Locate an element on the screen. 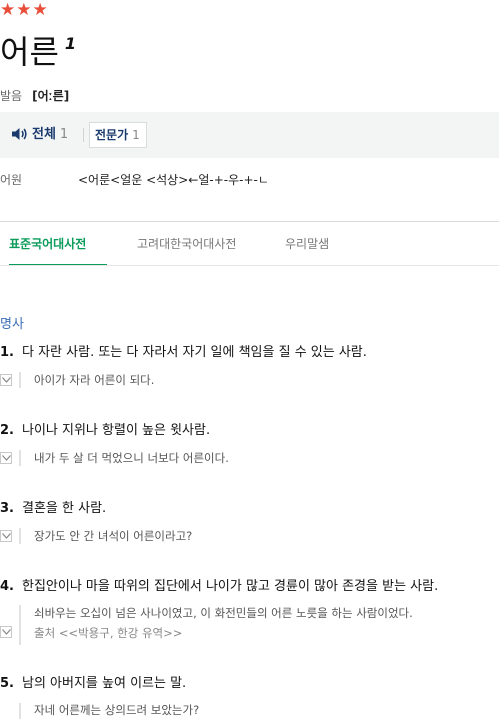 The width and height of the screenshot is (499, 721). sense-item: 3. 결혼을 한 사람. 장가도 안 간 녀석이 어른이라고? is located at coordinates (249, 524).